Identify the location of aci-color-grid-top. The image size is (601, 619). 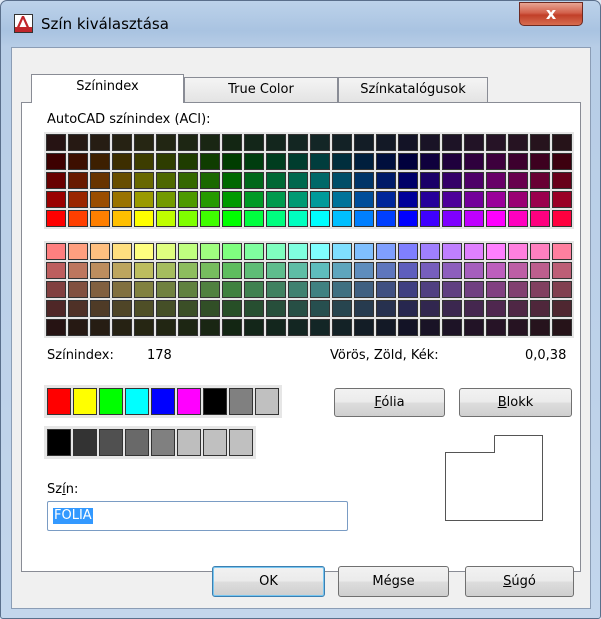
(309, 180).